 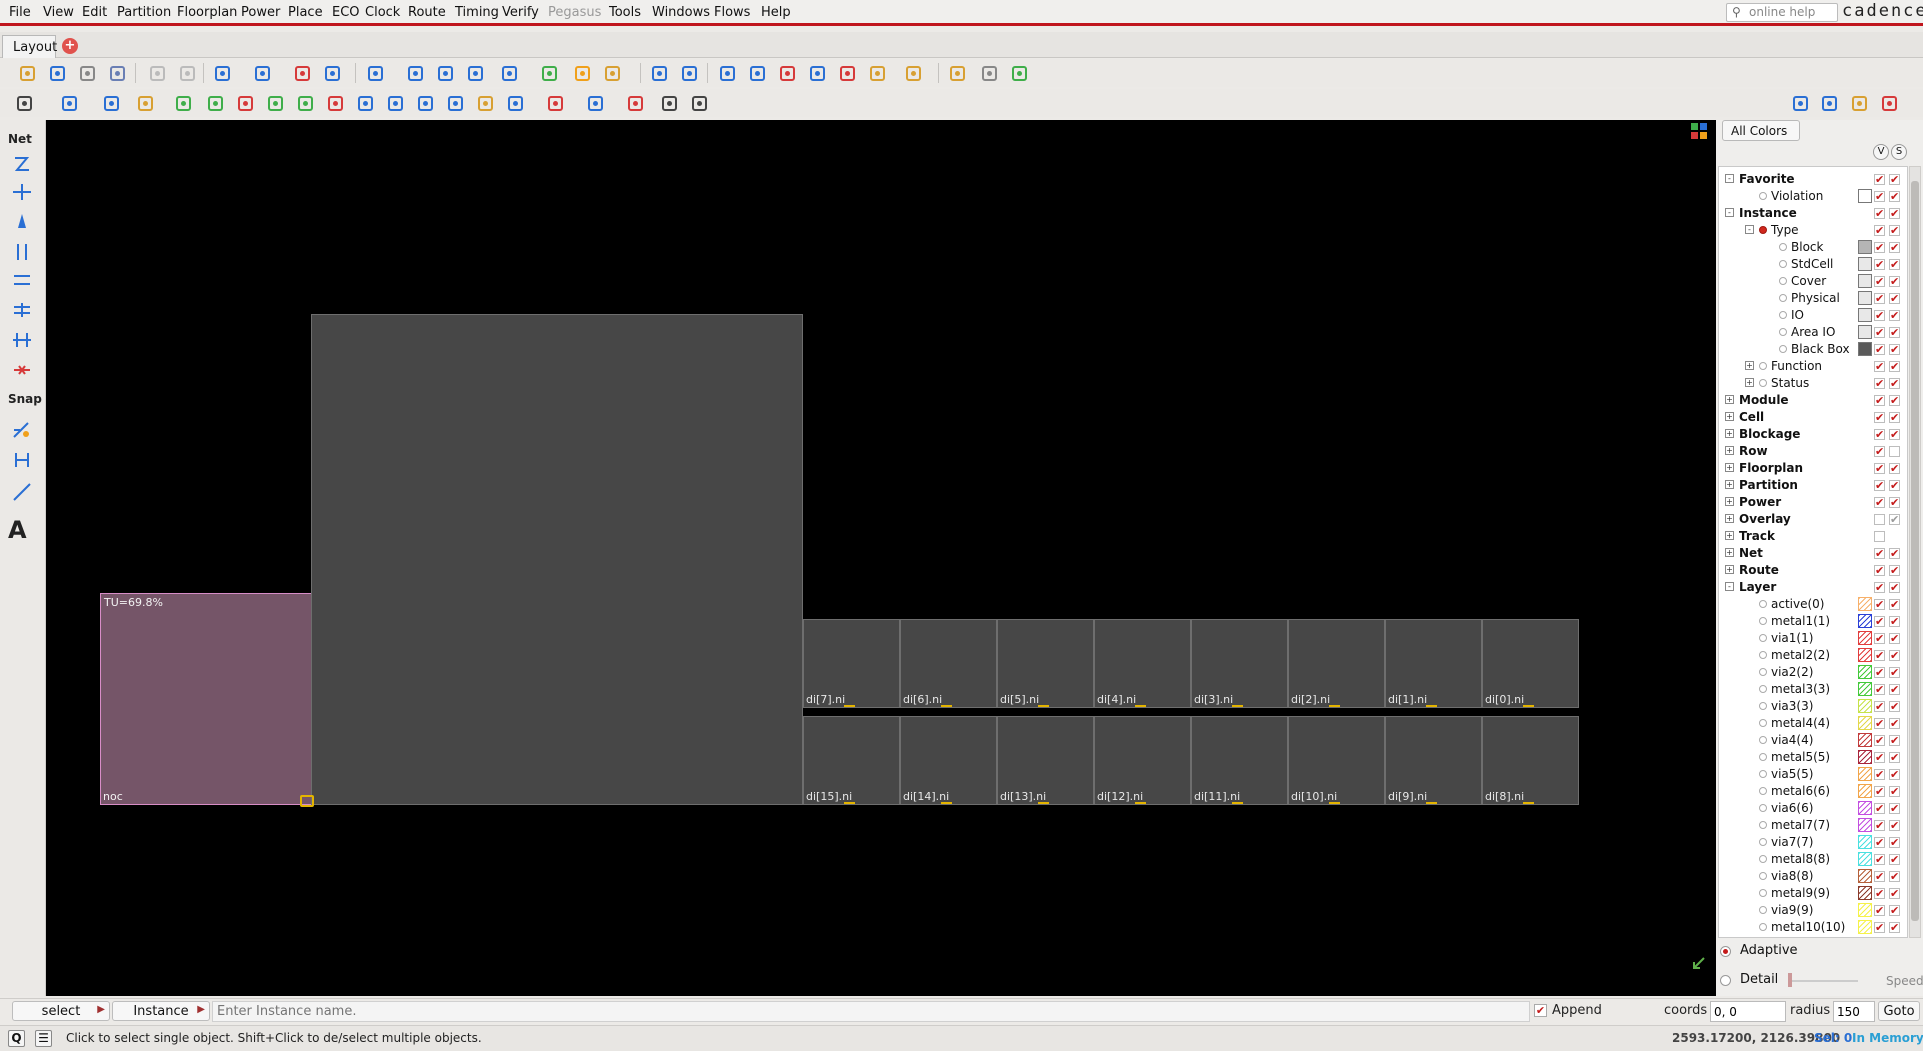 What do you see at coordinates (222, 73) in the screenshot?
I see `select-icon` at bounding box center [222, 73].